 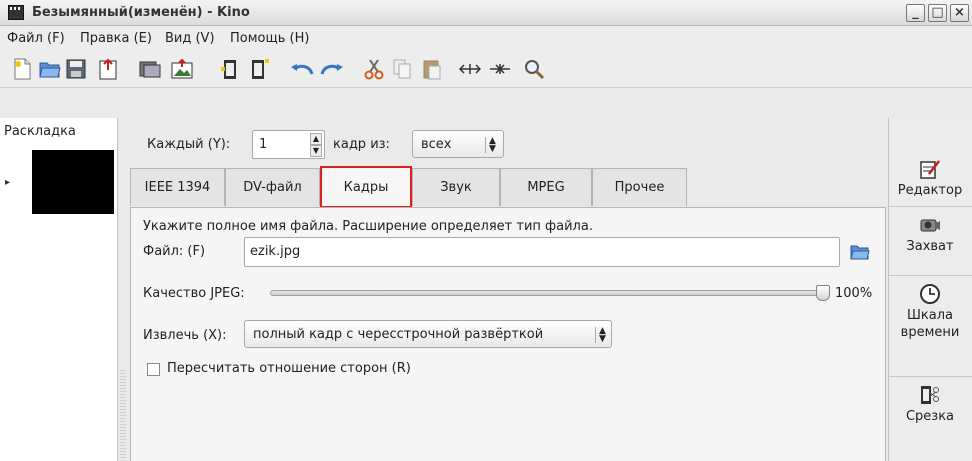 What do you see at coordinates (486, 39) in the screenshot?
I see `menu-bar: Файл (F) Правка (E) Вид (V) Помощь (H)` at bounding box center [486, 39].